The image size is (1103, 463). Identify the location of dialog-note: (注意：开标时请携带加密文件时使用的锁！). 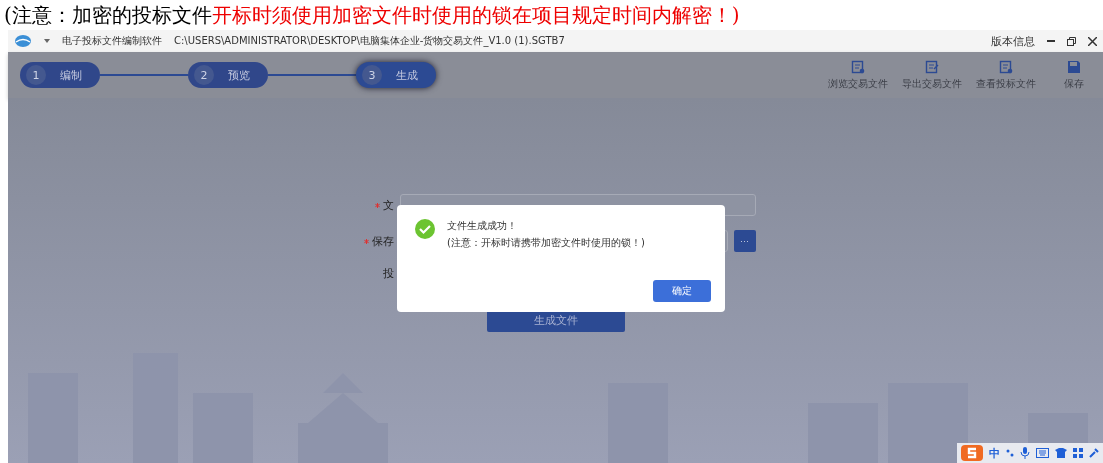
(546, 243).